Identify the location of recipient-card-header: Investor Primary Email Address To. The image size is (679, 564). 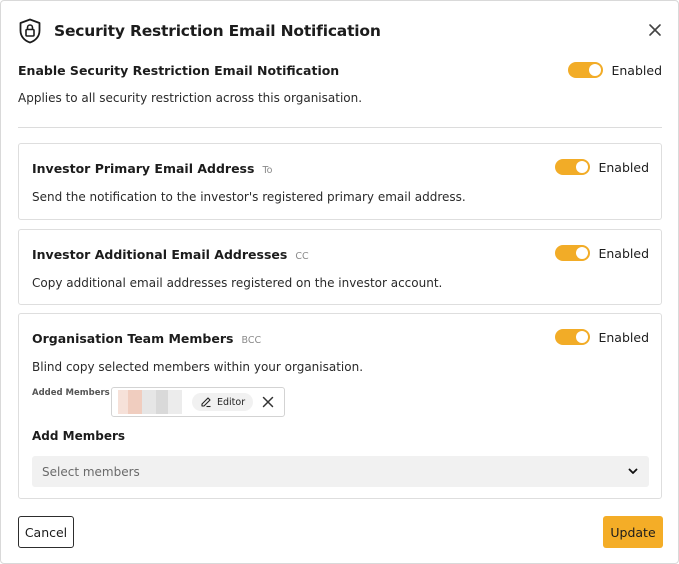
(152, 167).